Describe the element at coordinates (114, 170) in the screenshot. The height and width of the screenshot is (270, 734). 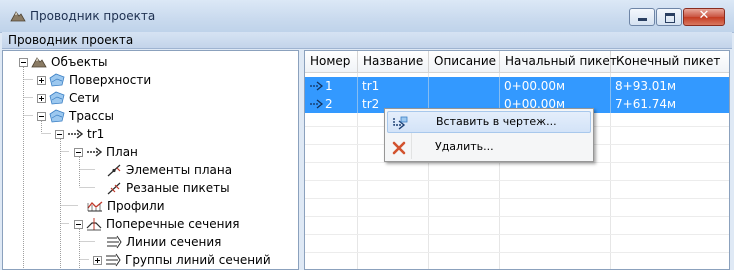
I see `plan-elements-icon` at that location.